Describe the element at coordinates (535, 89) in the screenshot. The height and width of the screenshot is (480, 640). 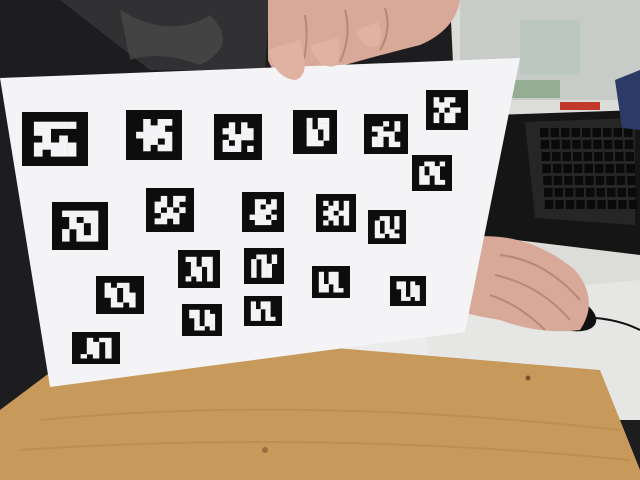
I see `desk-item-green` at that location.